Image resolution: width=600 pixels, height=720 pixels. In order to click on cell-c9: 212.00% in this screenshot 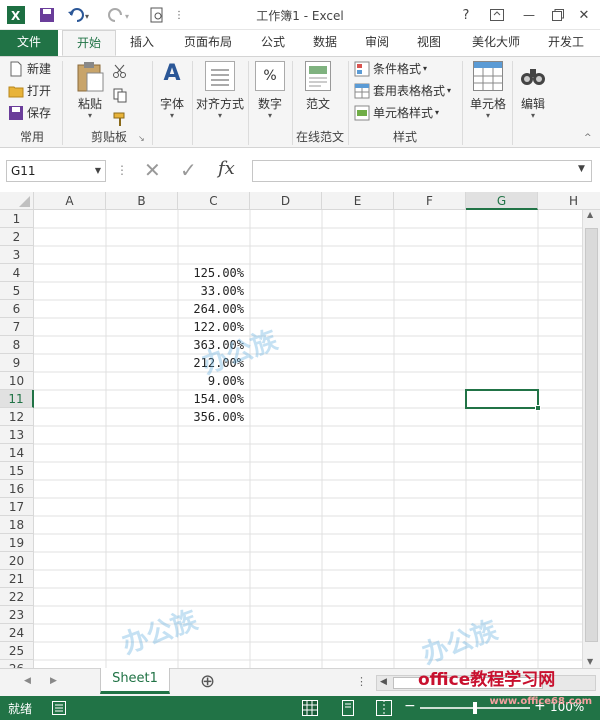, I will do `click(211, 363)`.